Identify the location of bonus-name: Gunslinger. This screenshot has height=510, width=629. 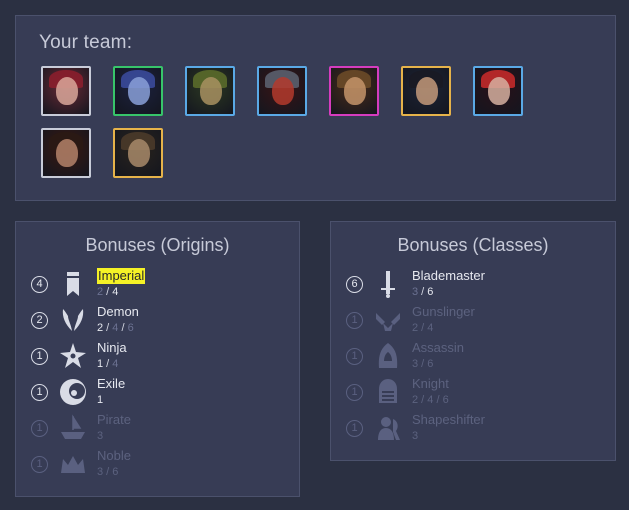
(443, 312).